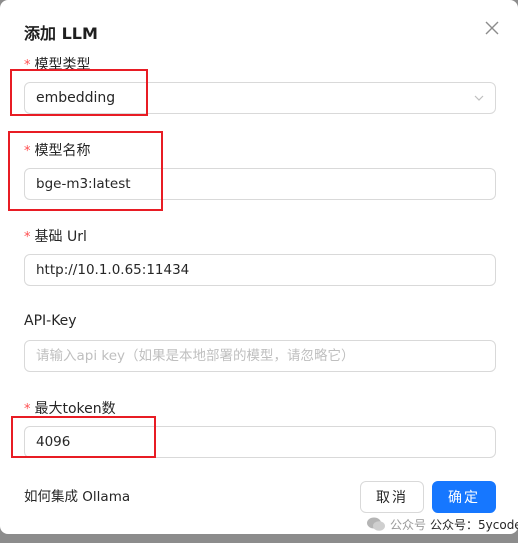  What do you see at coordinates (464, 497) in the screenshot?
I see `ok-button: 确定` at bounding box center [464, 497].